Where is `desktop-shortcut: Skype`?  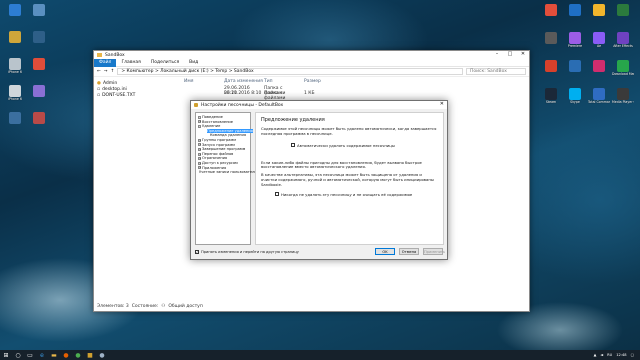 desktop-shortcut: Skype is located at coordinates (575, 100).